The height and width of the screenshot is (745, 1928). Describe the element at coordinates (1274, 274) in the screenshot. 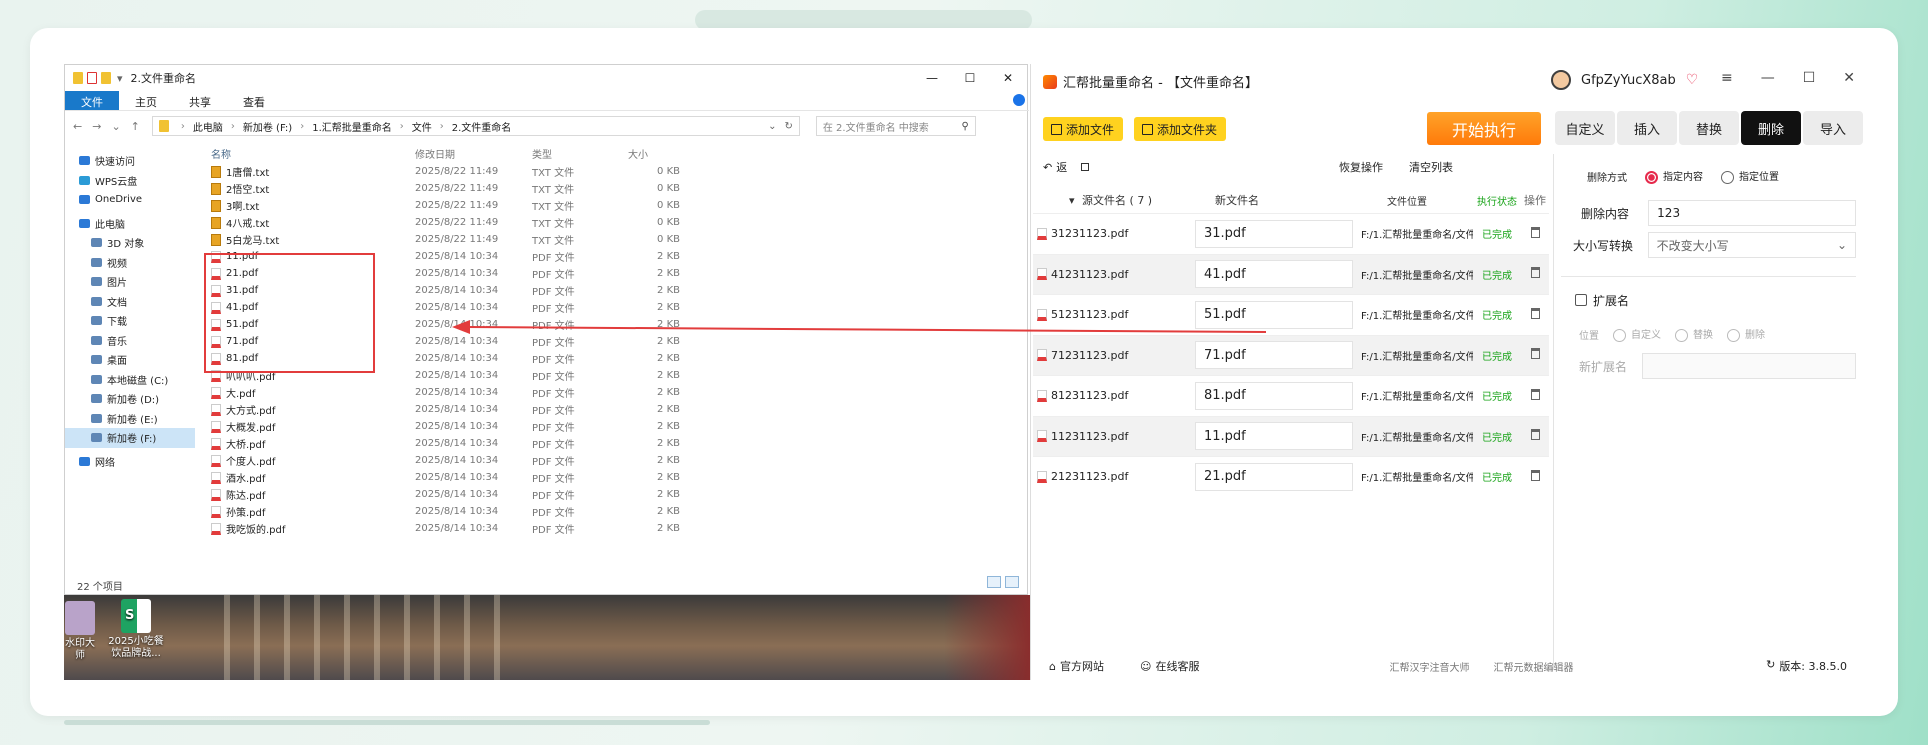

I see `new-name-field: 41.pdf` at that location.